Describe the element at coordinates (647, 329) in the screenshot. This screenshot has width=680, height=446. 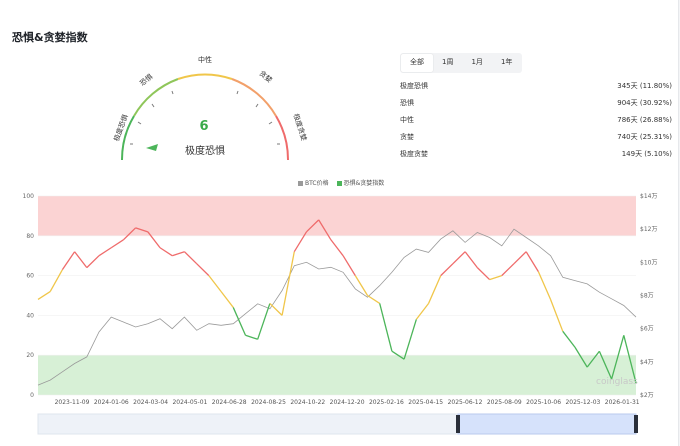
I see `y-right-tick-label: $6万` at that location.